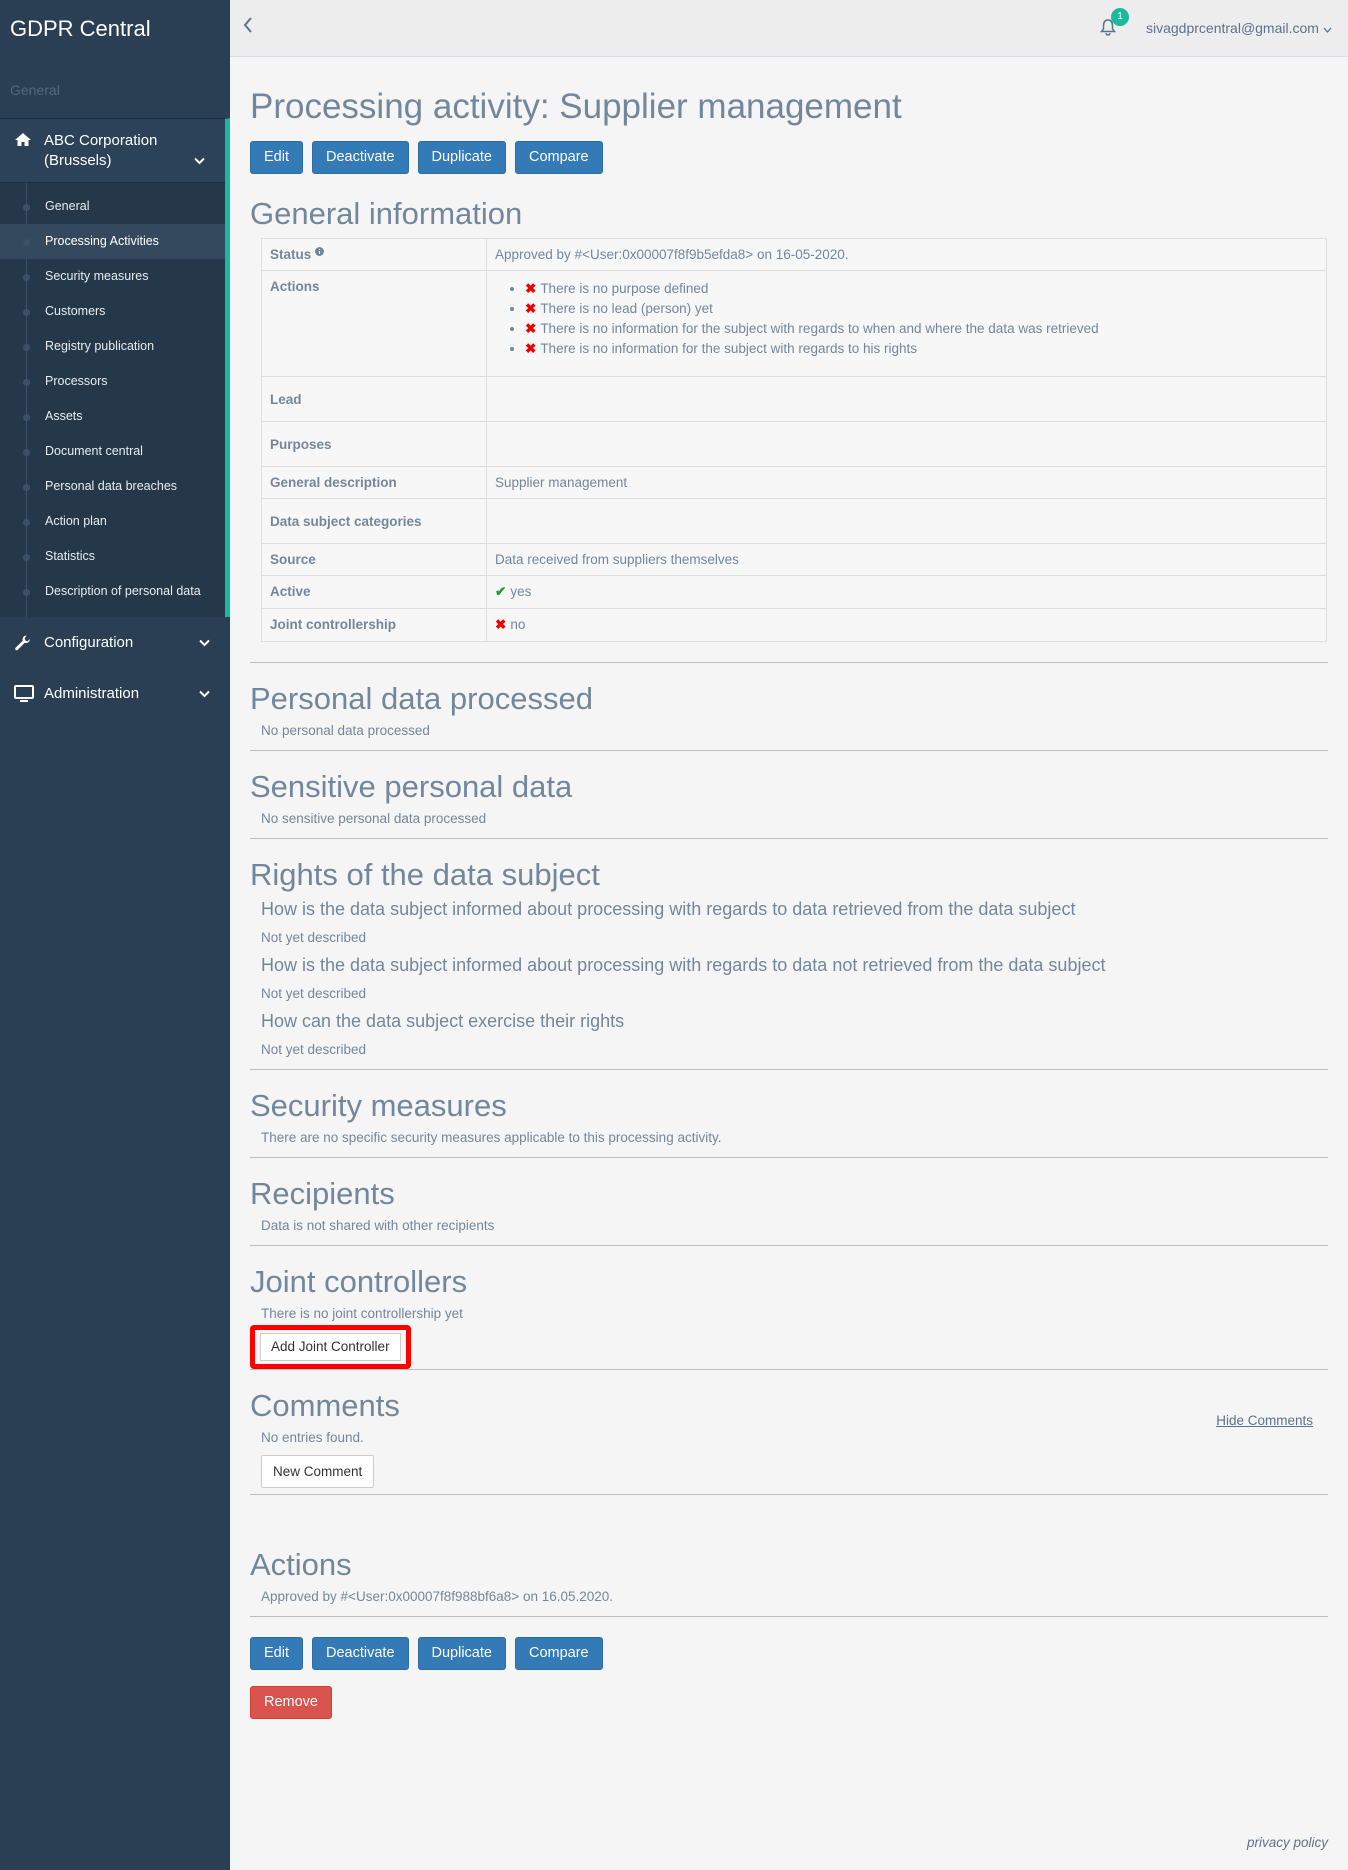 The height and width of the screenshot is (1870, 1348). I want to click on active-value: yes, so click(521, 591).